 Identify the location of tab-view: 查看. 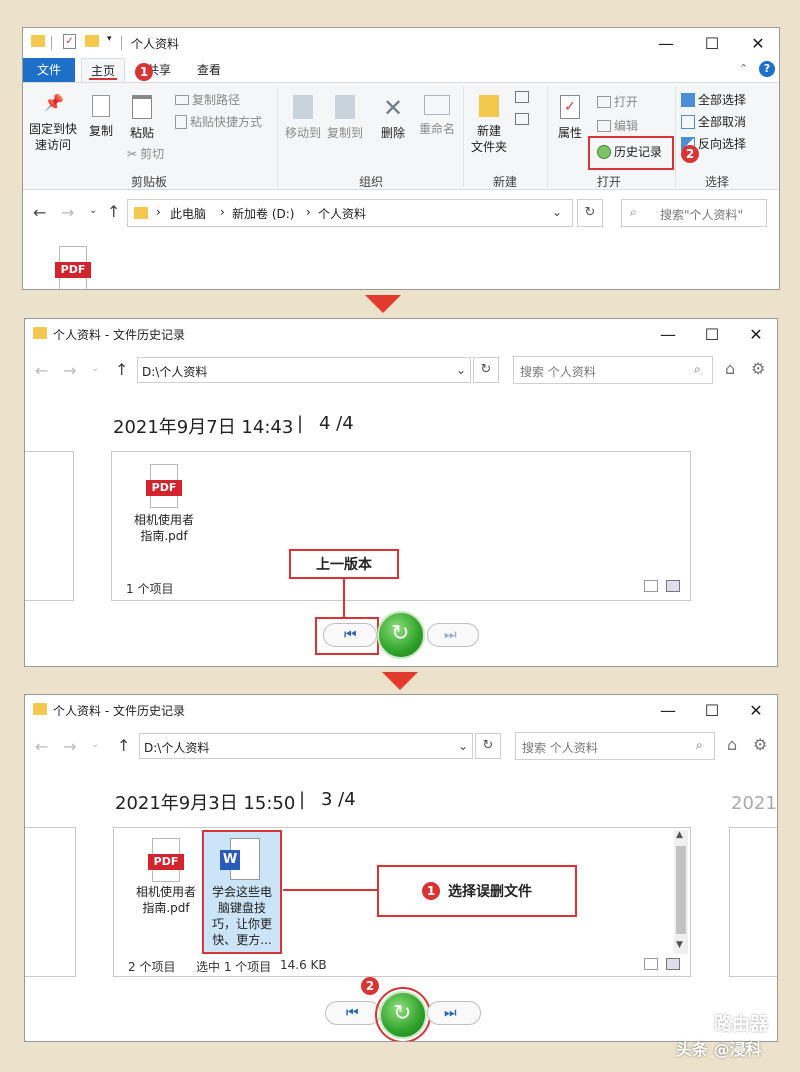
(209, 70).